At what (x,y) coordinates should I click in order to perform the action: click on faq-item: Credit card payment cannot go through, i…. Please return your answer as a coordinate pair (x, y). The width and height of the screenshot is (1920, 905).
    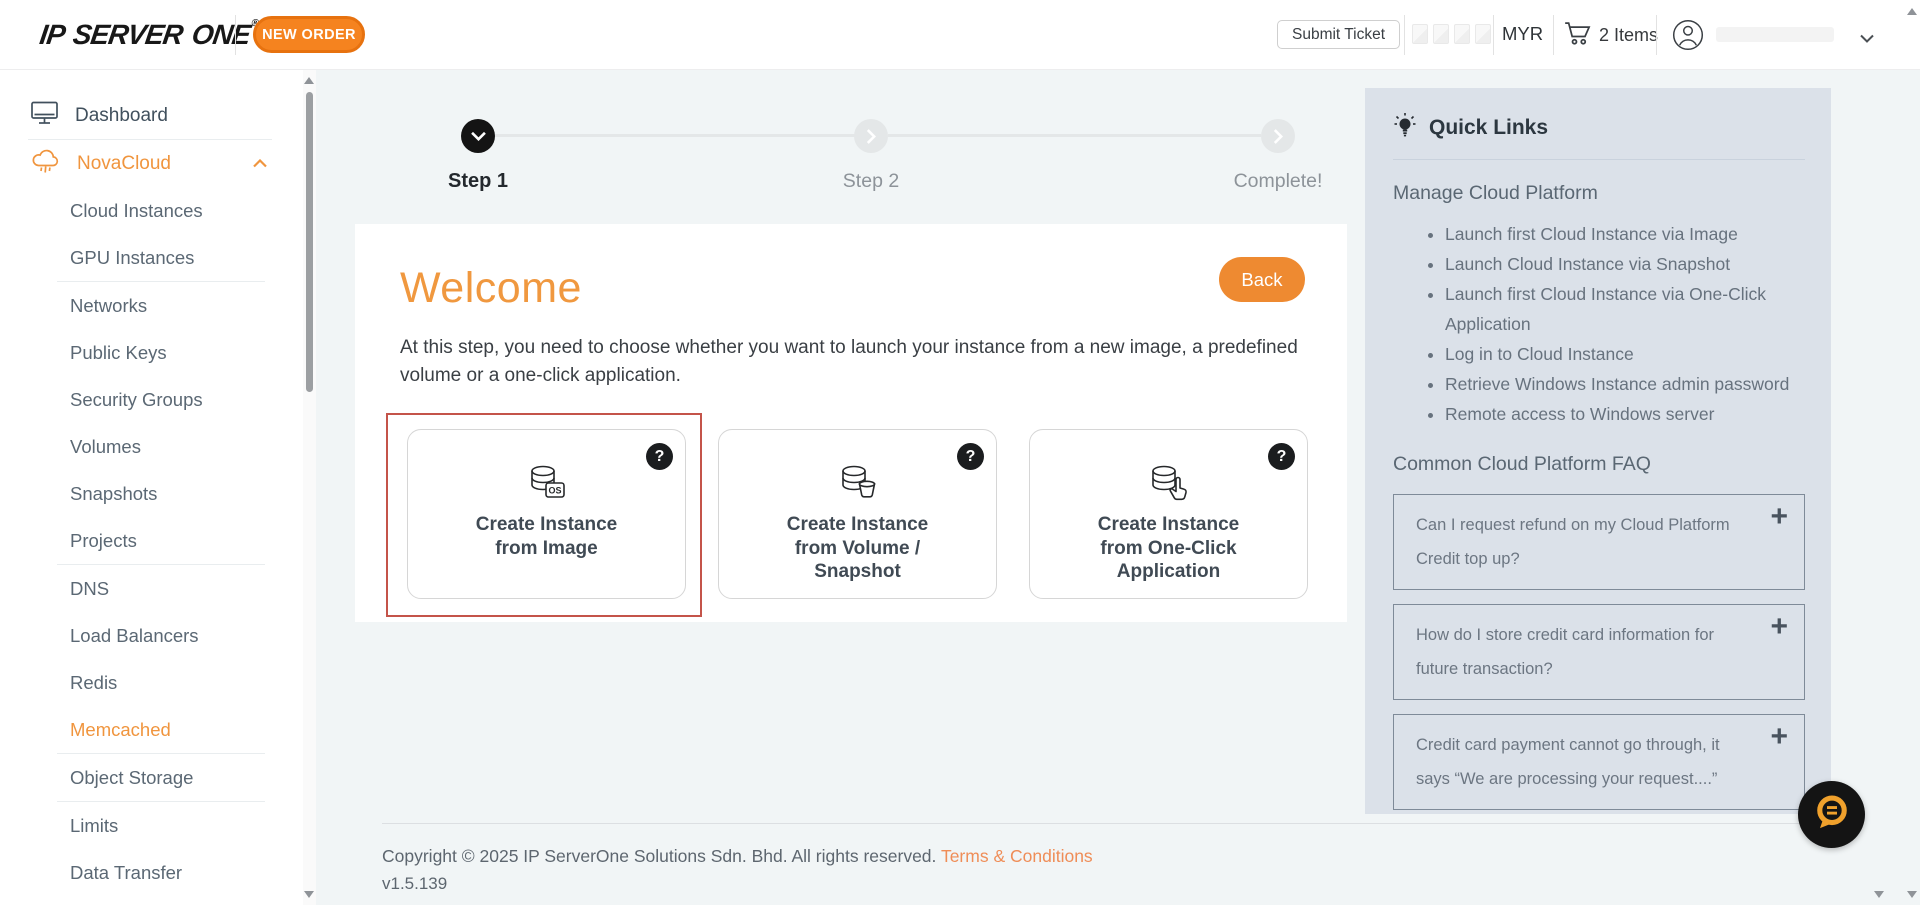
    Looking at the image, I should click on (1599, 762).